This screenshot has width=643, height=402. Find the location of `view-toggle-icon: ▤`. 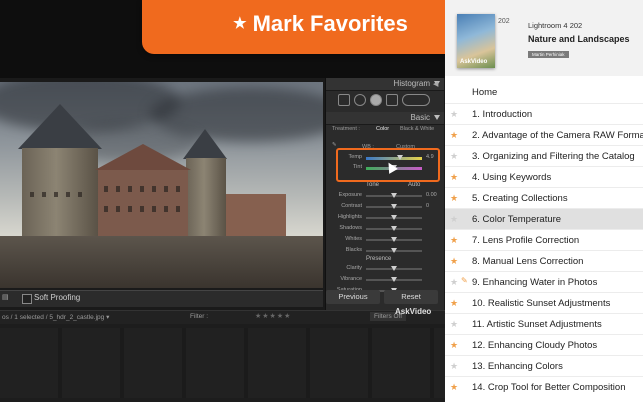

view-toggle-icon: ▤ is located at coordinates (5, 297).